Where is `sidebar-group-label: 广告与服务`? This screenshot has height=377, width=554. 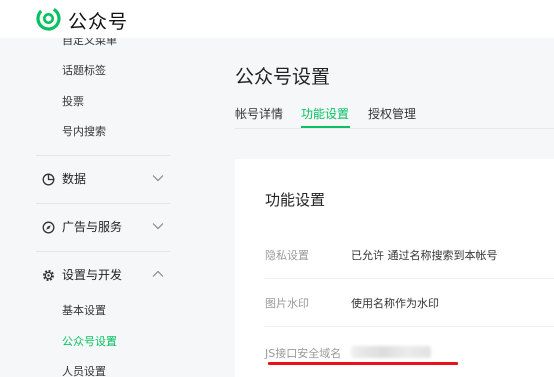
sidebar-group-label: 广告与服务 is located at coordinates (92, 227).